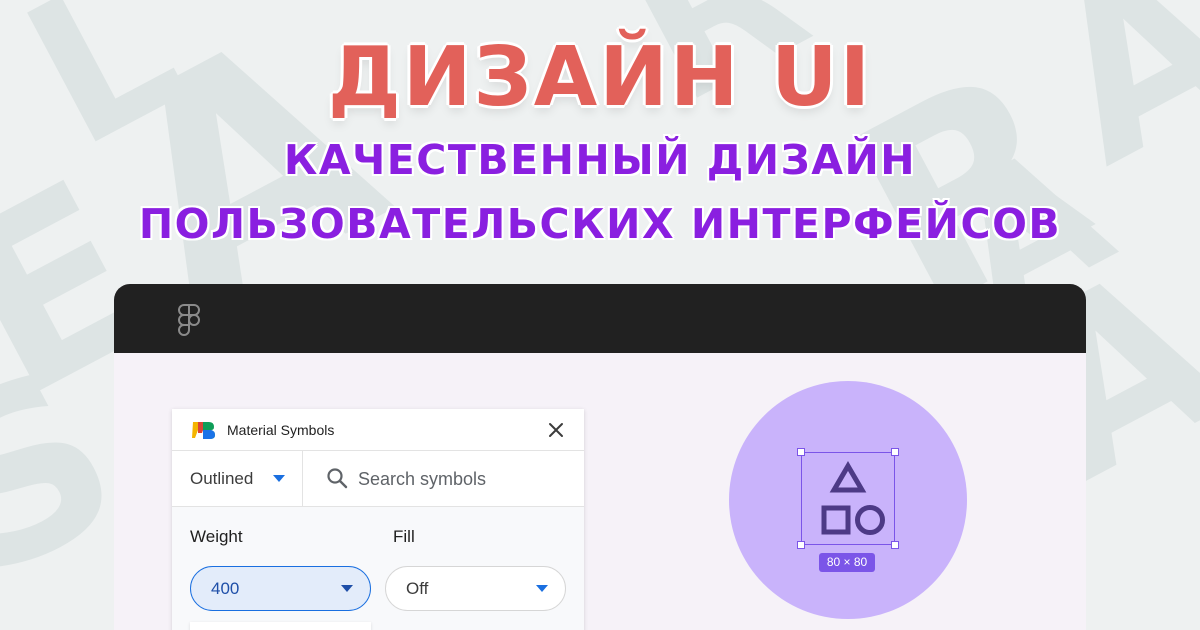  What do you see at coordinates (225, 588) in the screenshot?
I see `weight-select-value: 400` at bounding box center [225, 588].